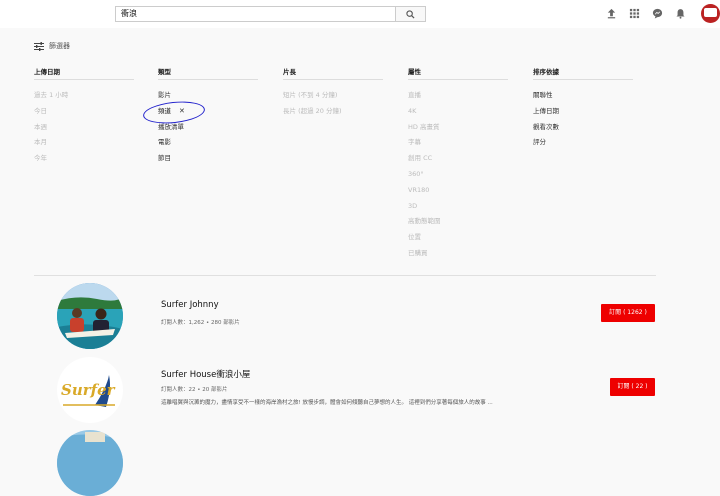  I want to click on filter-option: 長片 (超過 20 分鐘), so click(333, 112).